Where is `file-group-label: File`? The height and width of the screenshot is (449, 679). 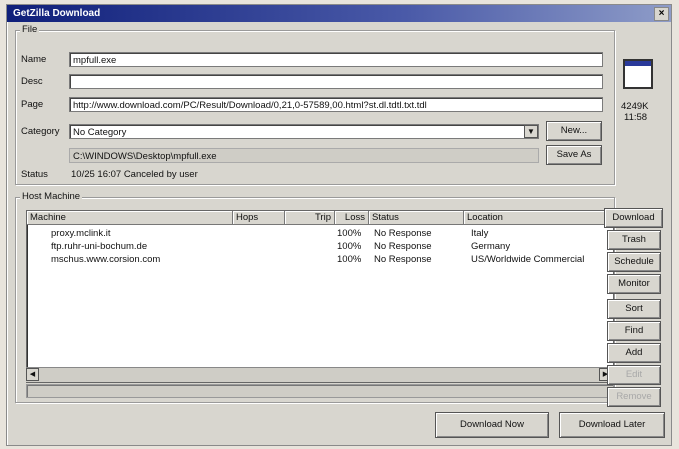 file-group-label: File is located at coordinates (30, 29).